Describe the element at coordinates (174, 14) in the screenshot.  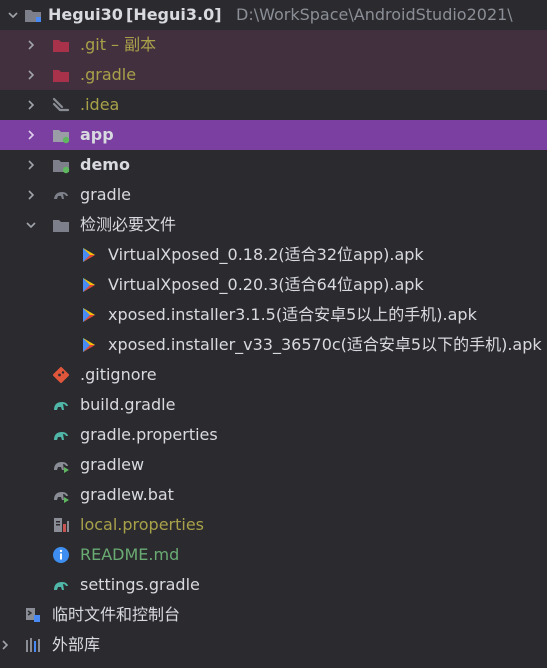
I see `project-module: [Hegui3.0]` at that location.